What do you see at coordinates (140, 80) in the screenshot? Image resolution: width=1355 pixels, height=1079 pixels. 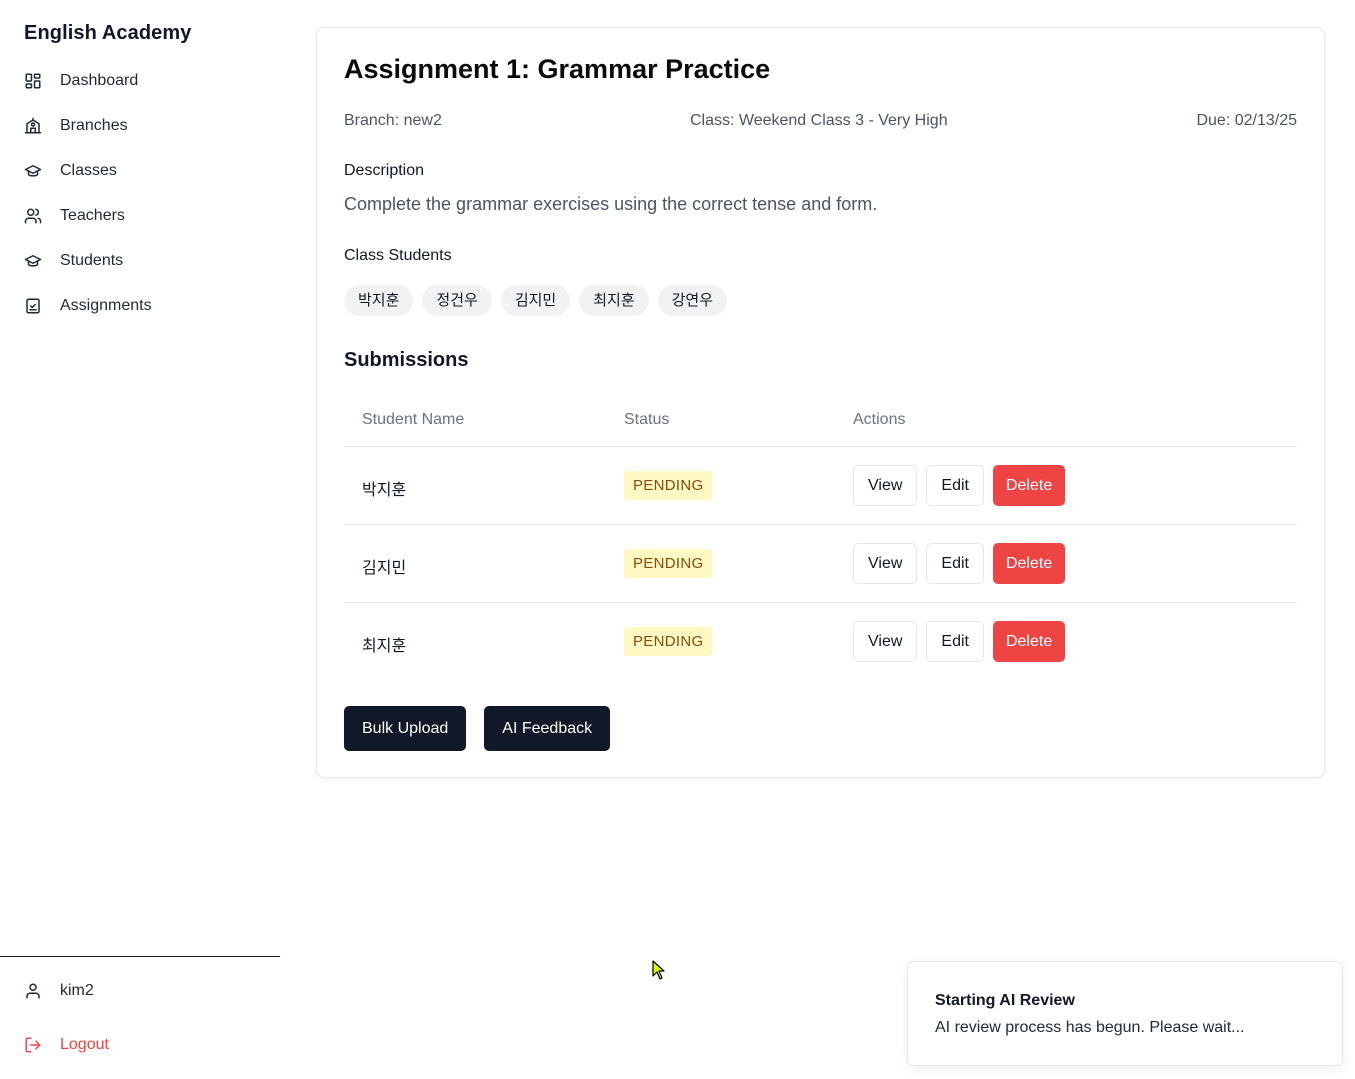 I see `sidebar-item-dashboard: Dashboard` at bounding box center [140, 80].